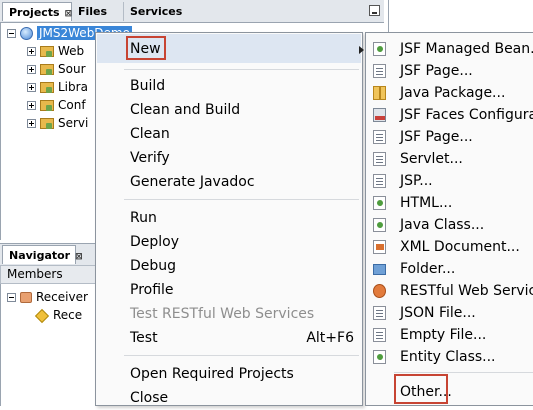  I want to click on tree-node-class: Receiver, so click(47, 297).